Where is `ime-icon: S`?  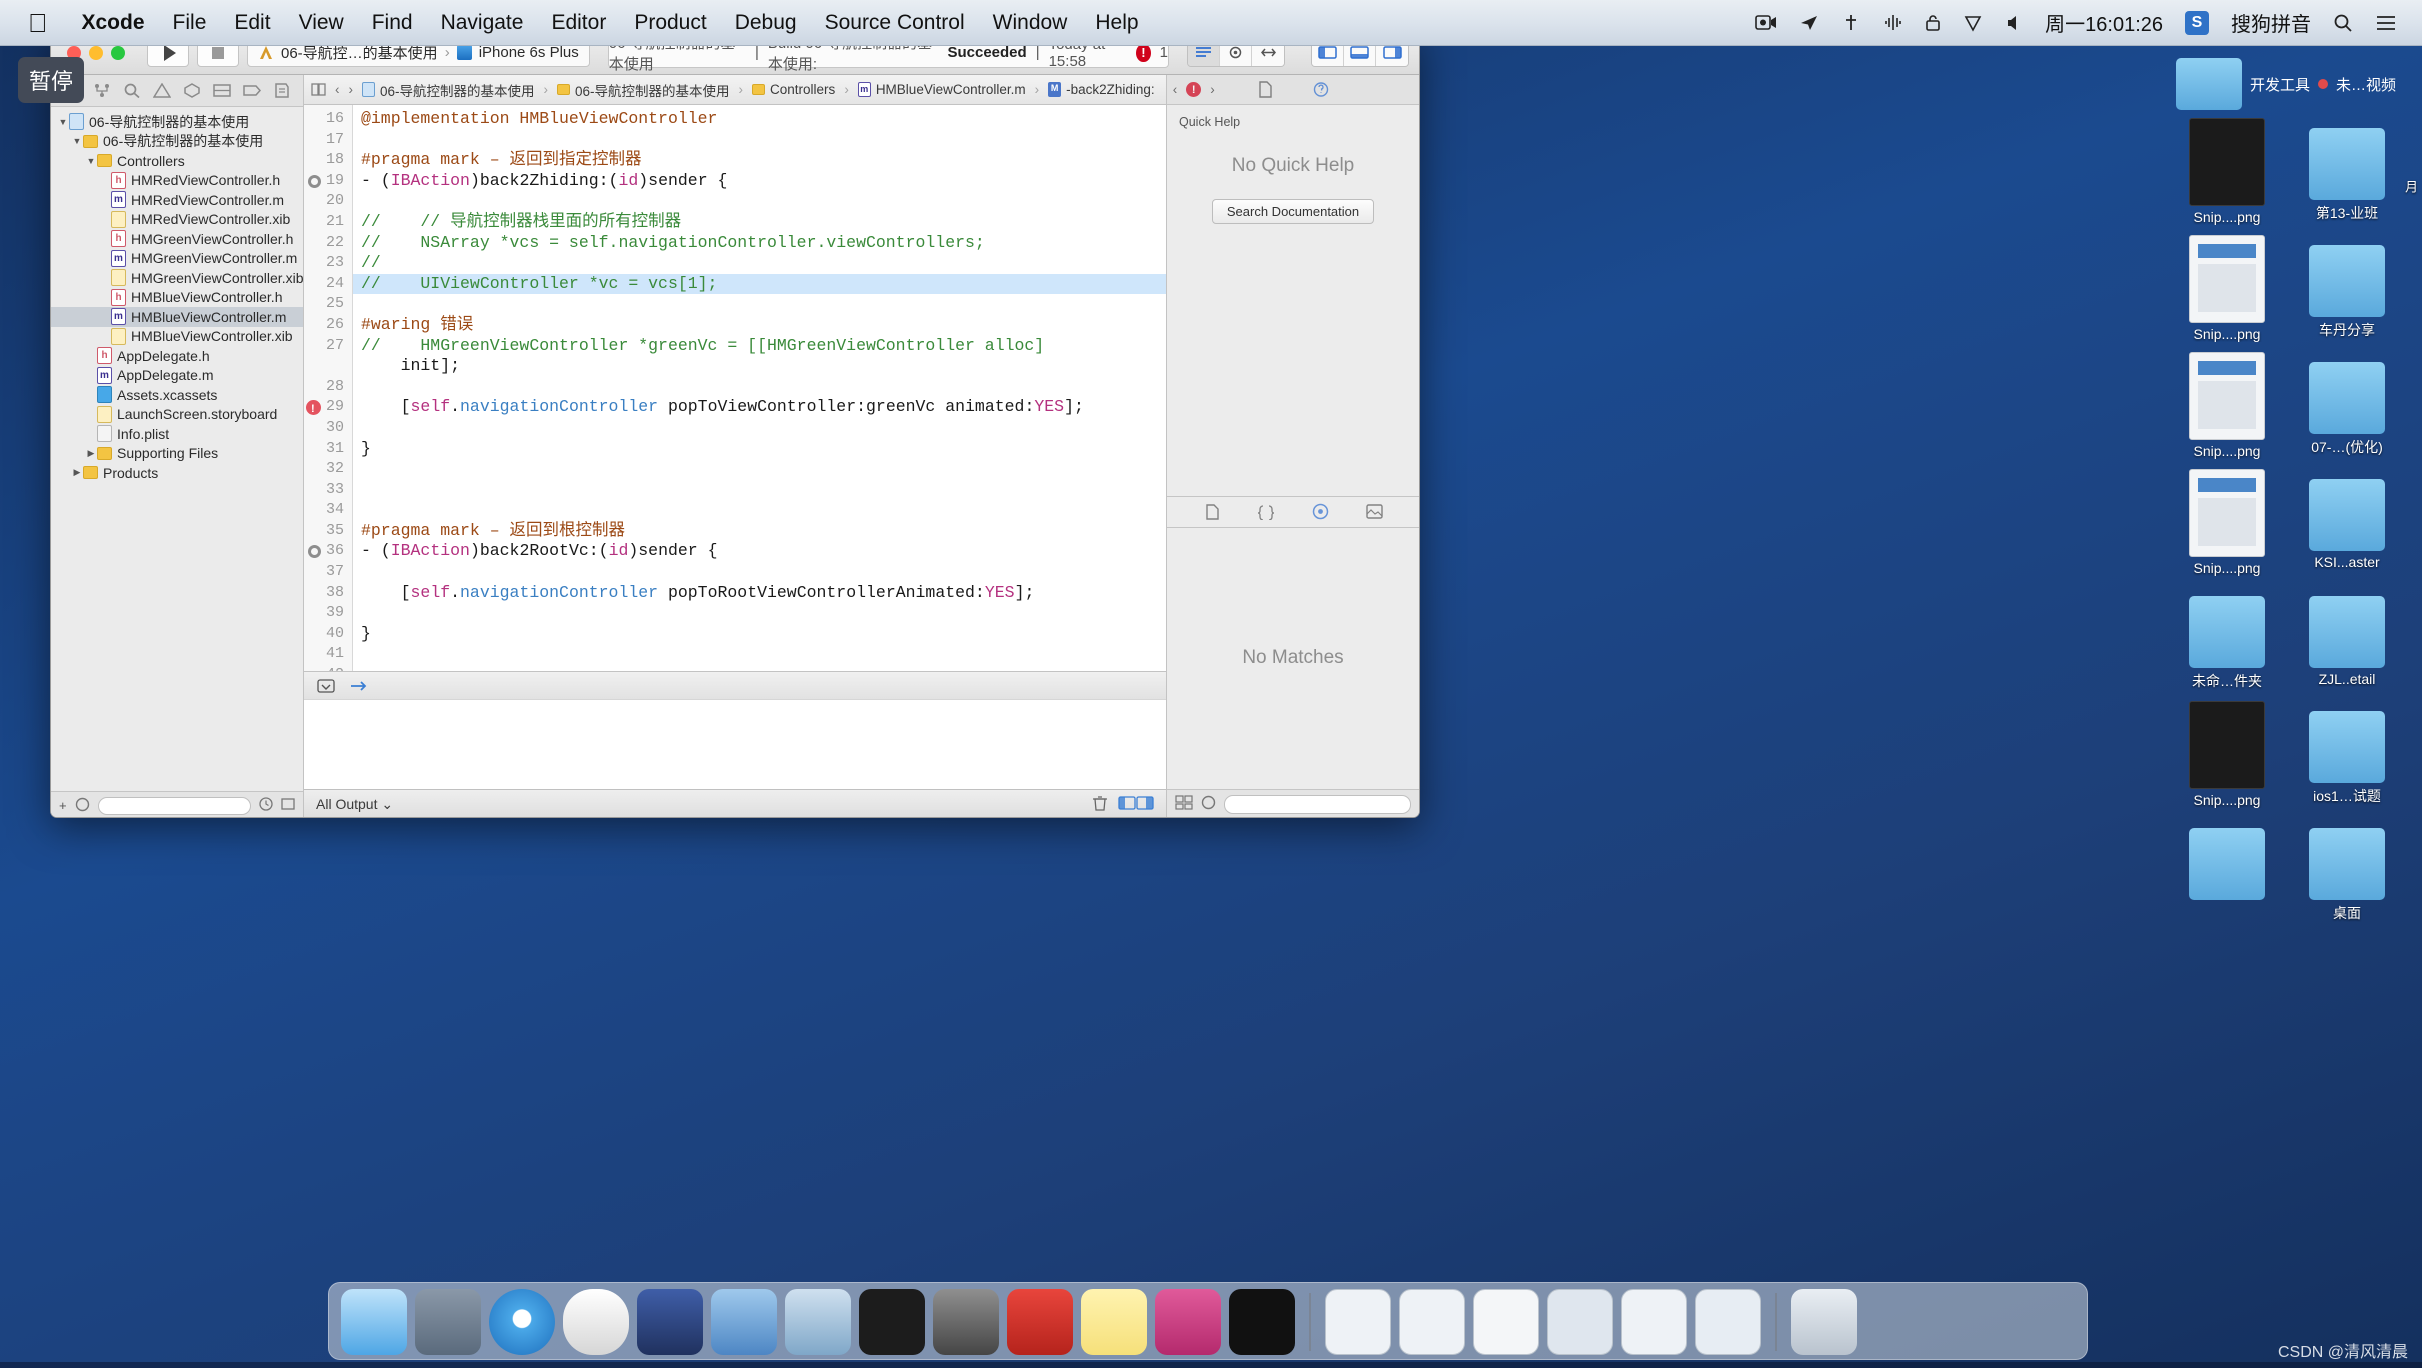
ime-icon: S is located at coordinates (2197, 22).